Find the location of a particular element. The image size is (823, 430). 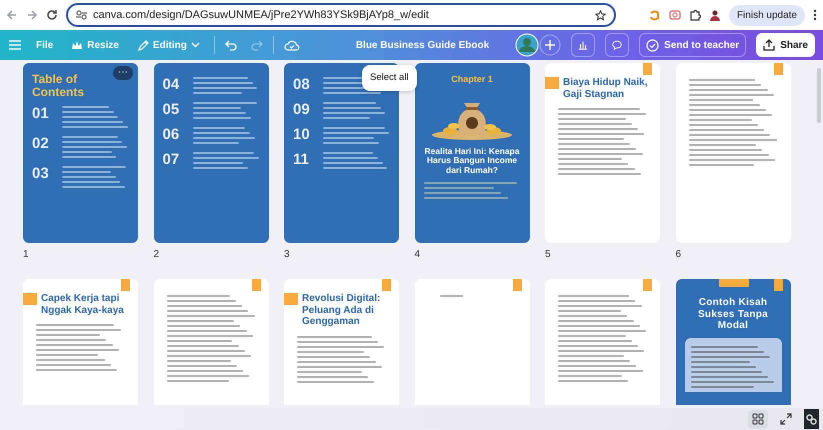

page-title: Capek Kerja tapi Nggak Kaya-kaya is located at coordinates (83, 304).